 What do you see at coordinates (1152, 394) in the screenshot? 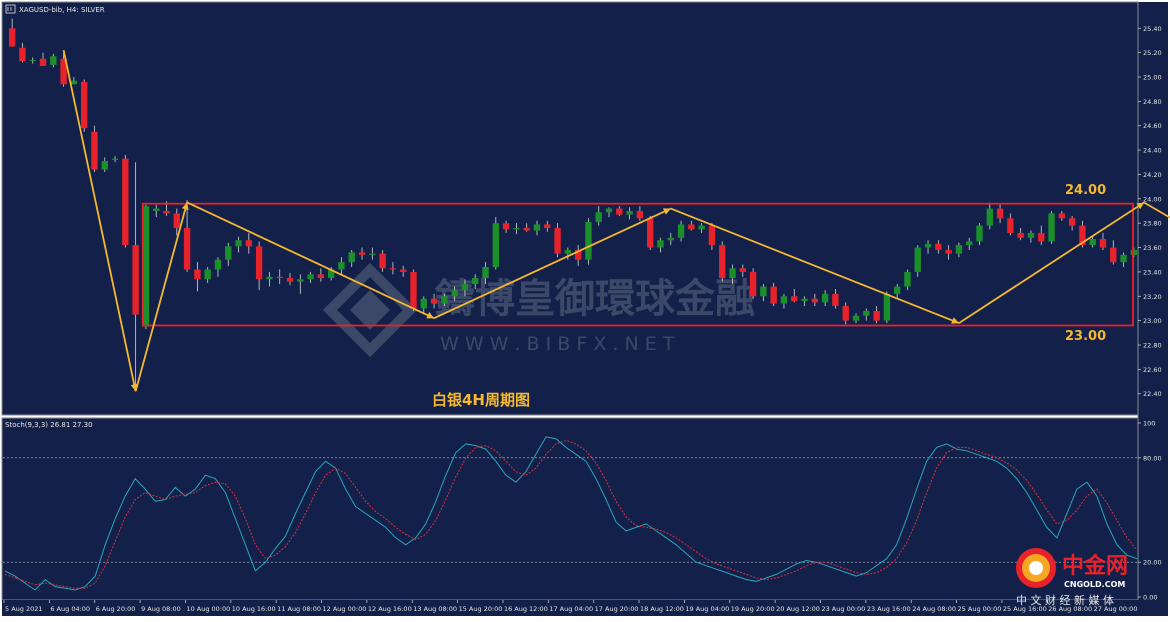
I see `price-tick-label: 22.40` at bounding box center [1152, 394].